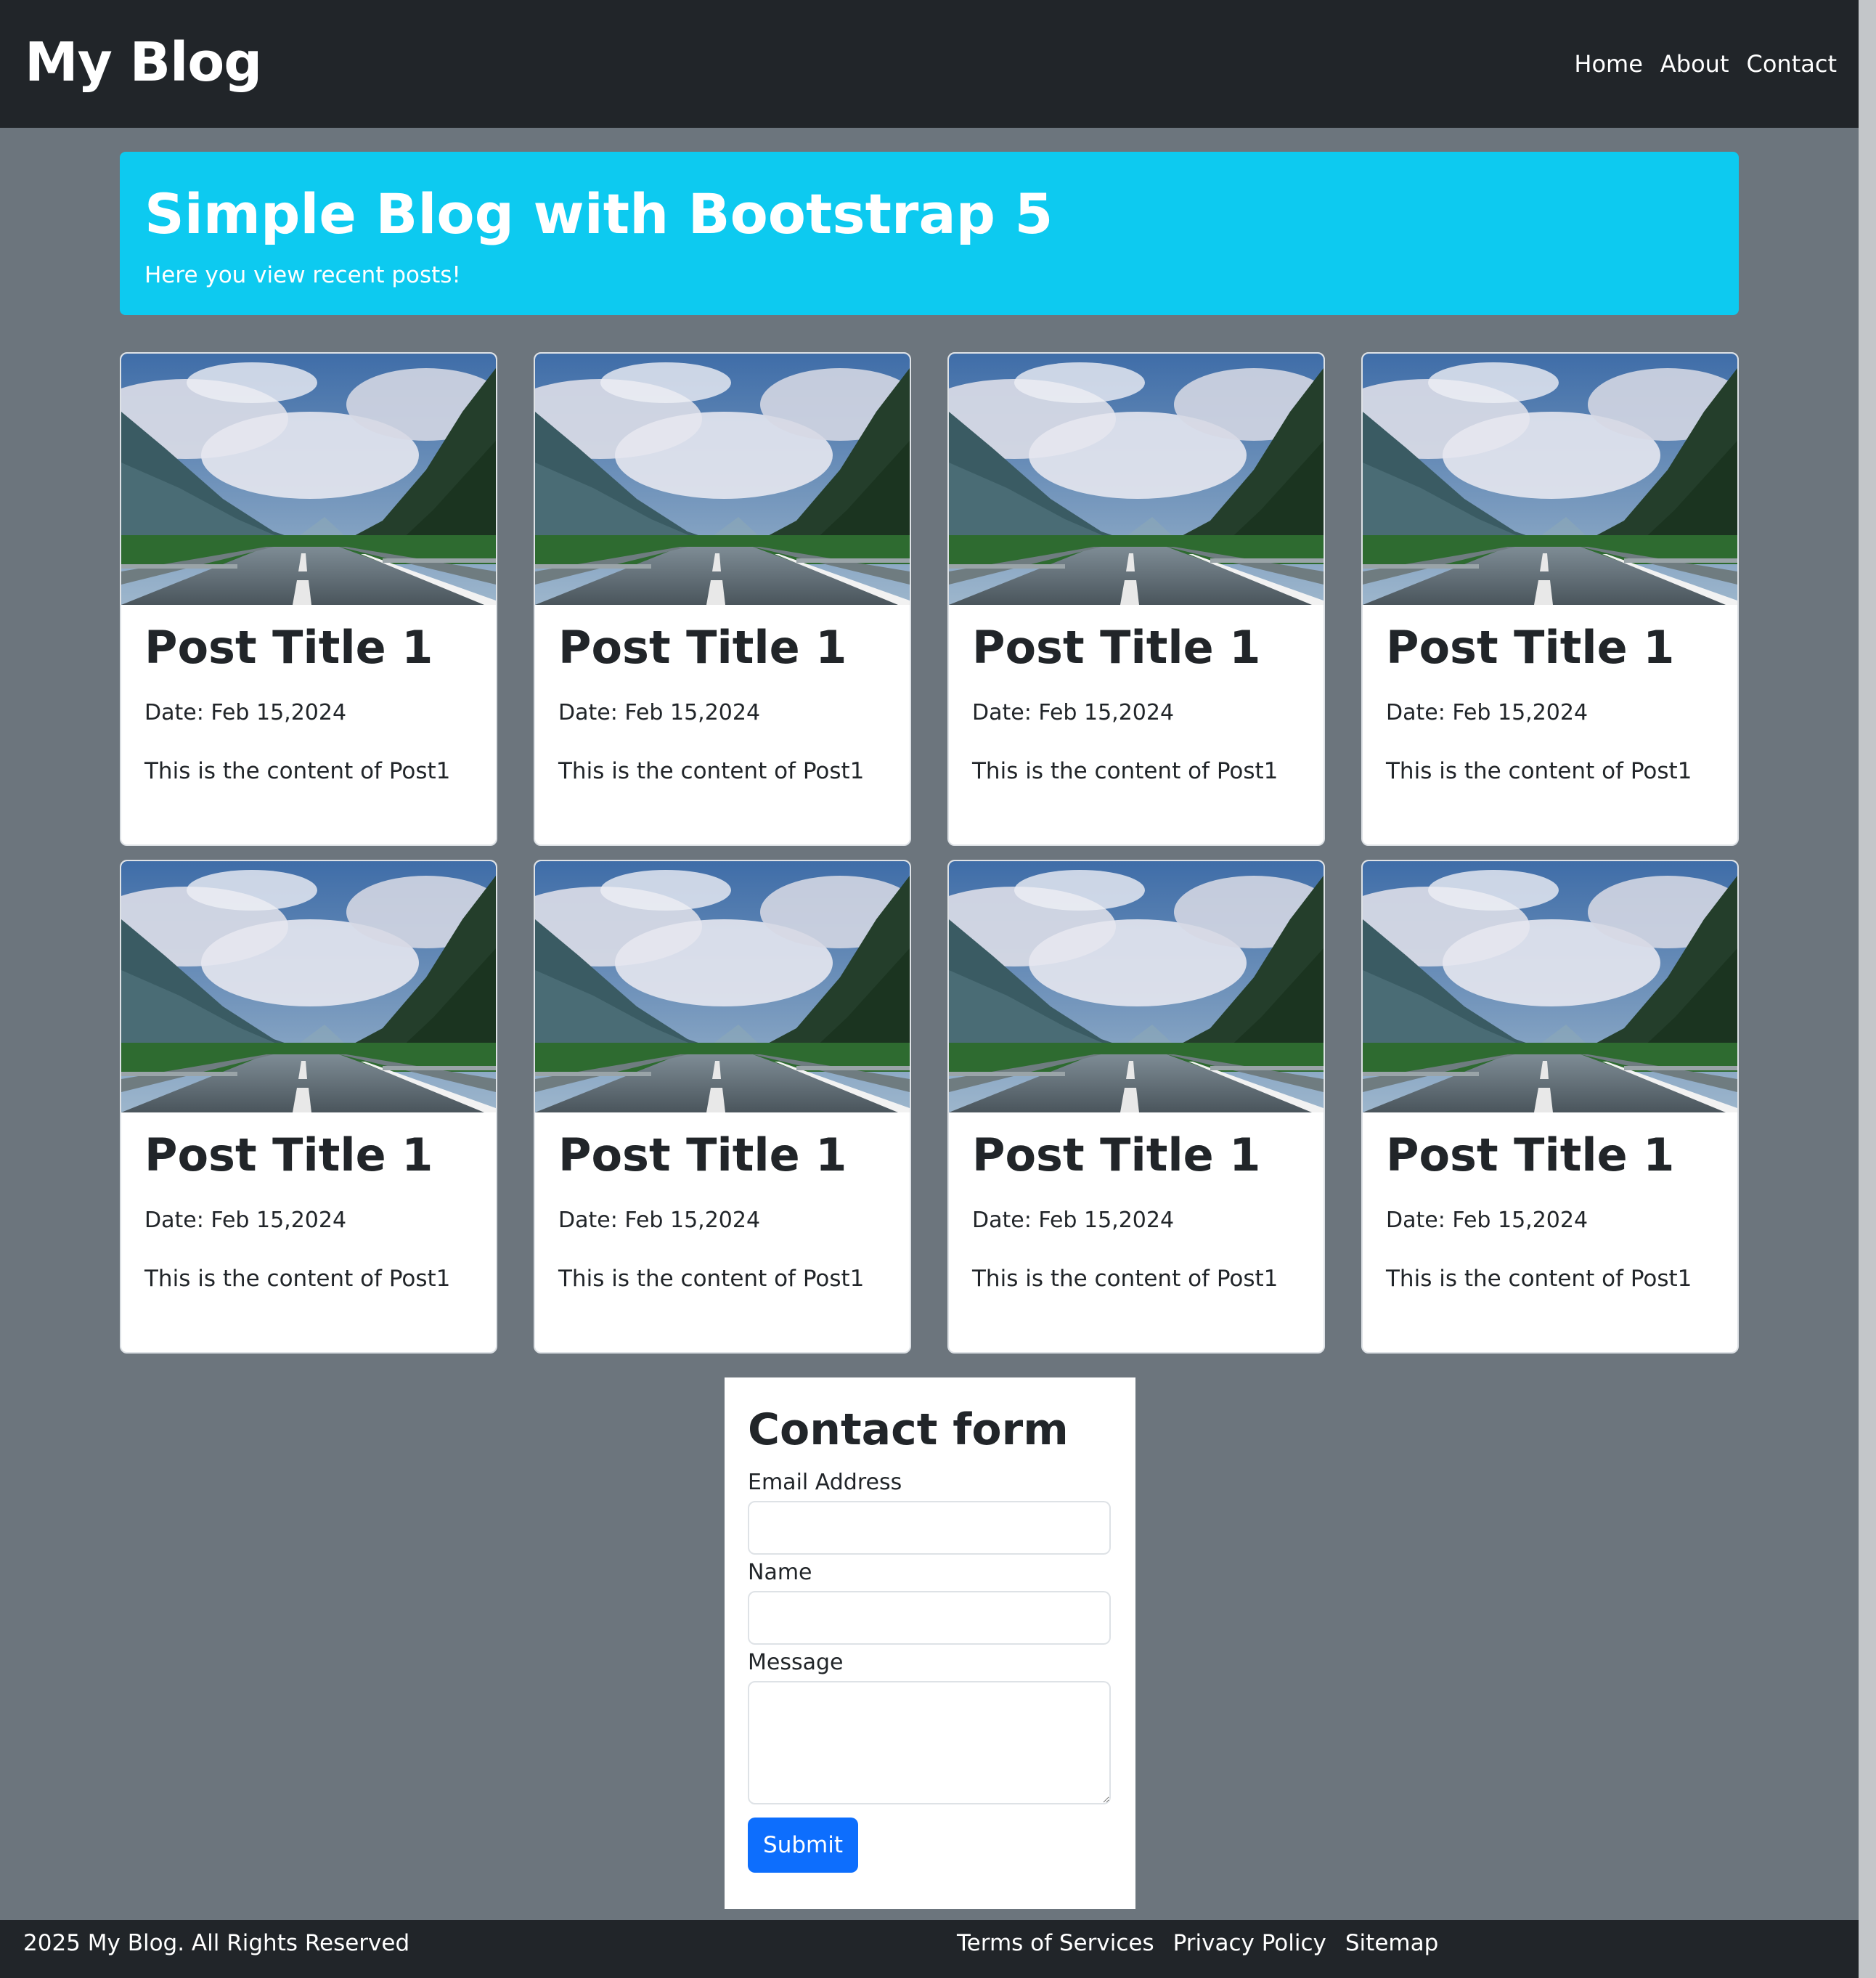 The width and height of the screenshot is (1876, 1978). I want to click on nav-link-home: Home, so click(1608, 64).